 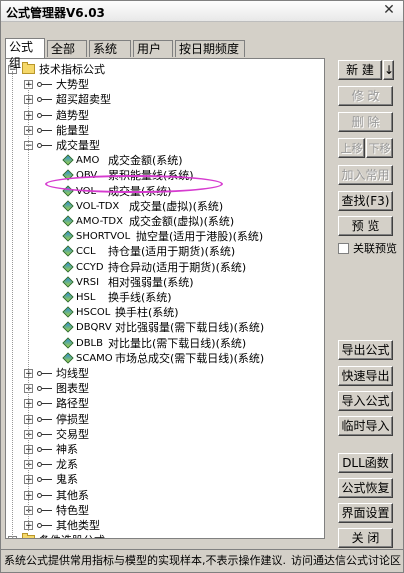 What do you see at coordinates (164, 312) in the screenshot?
I see `tree-formula-item: HSCOL 换手柱(系统)` at bounding box center [164, 312].